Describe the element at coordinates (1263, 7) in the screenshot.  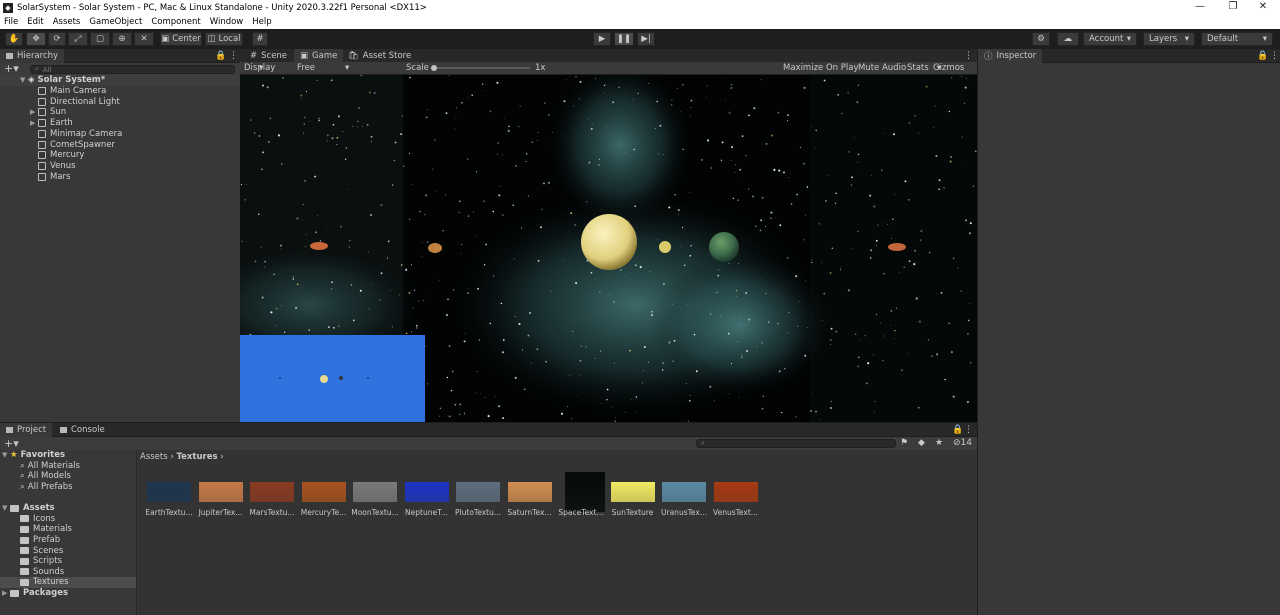
I see `close-button: ✕` at that location.